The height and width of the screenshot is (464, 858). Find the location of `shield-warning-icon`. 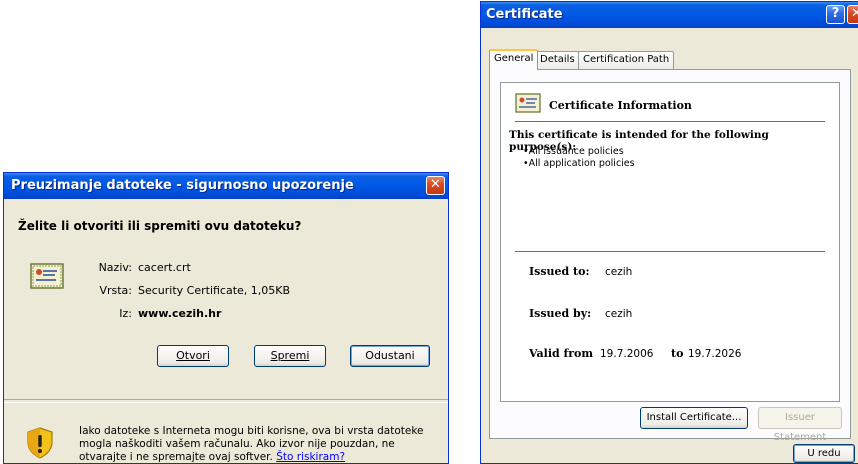

shield-warning-icon is located at coordinates (40, 443).